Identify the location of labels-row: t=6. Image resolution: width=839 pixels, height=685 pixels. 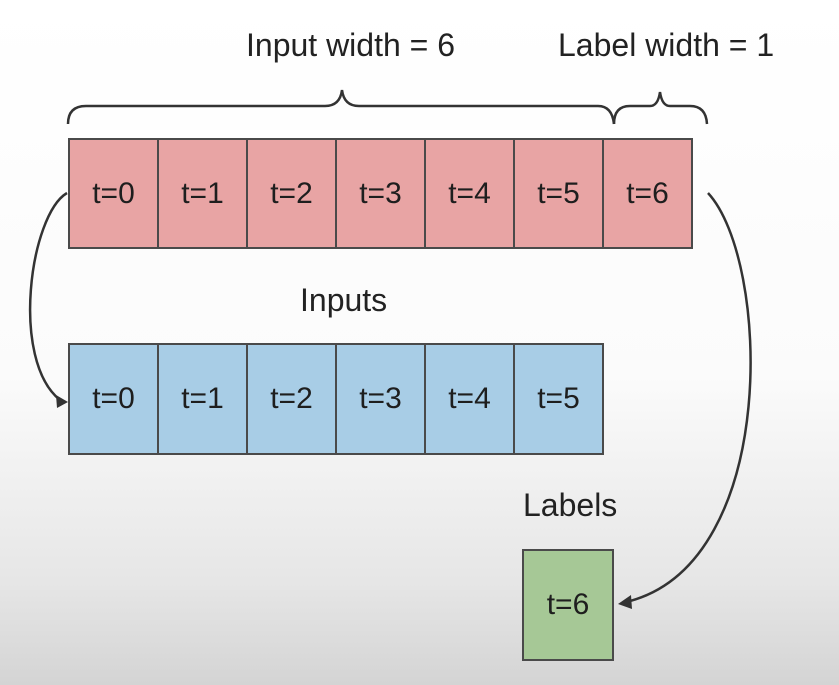
(568, 605).